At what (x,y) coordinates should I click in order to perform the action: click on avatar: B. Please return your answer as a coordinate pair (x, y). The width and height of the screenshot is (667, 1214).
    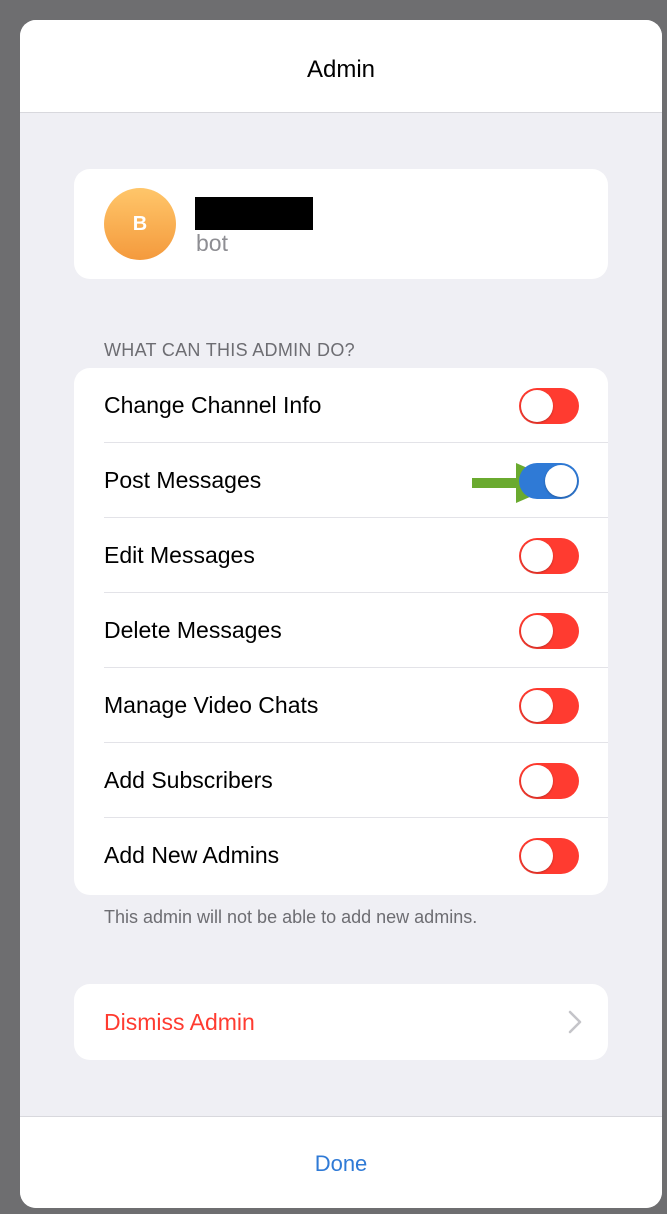
    Looking at the image, I should click on (140, 224).